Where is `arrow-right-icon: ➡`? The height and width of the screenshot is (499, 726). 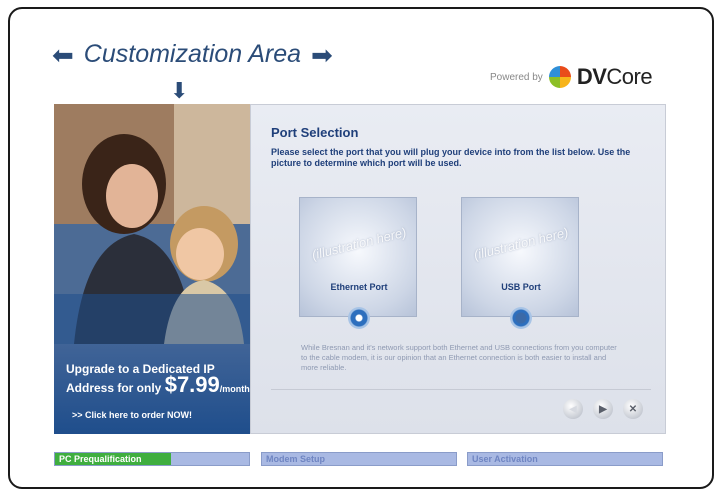 arrow-right-icon: ➡ is located at coordinates (322, 54).